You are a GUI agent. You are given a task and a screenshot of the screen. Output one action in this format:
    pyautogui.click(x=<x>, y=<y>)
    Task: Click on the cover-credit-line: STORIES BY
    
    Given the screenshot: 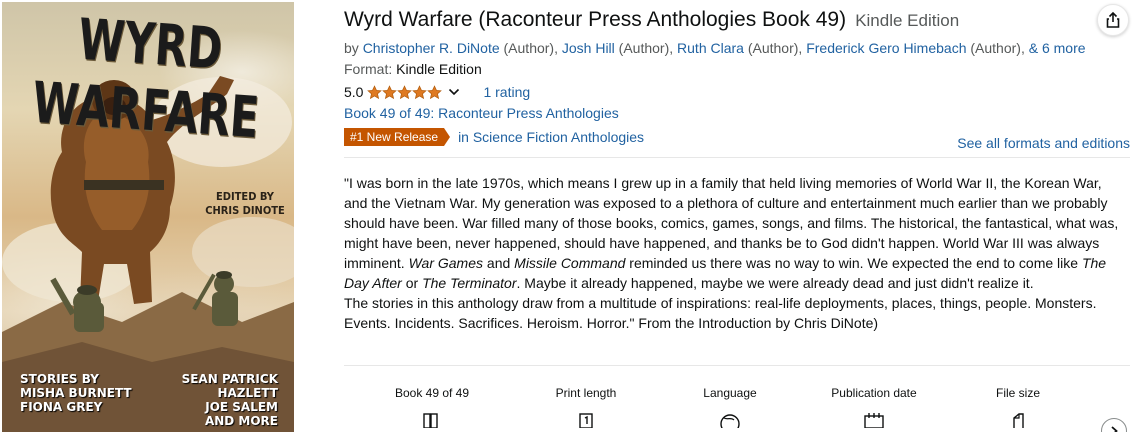 What is the action you would take?
    pyautogui.click(x=59, y=379)
    